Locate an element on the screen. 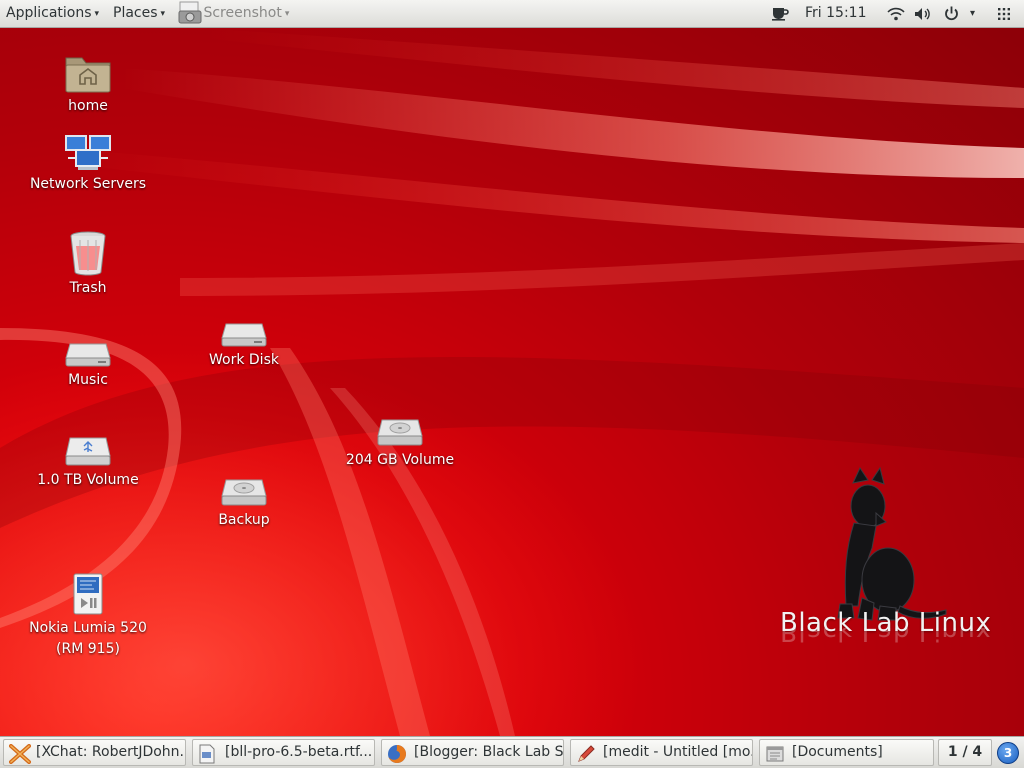 Image resolution: width=1024 pixels, height=768 pixels. usb-drive-icon is located at coordinates (88, 451).